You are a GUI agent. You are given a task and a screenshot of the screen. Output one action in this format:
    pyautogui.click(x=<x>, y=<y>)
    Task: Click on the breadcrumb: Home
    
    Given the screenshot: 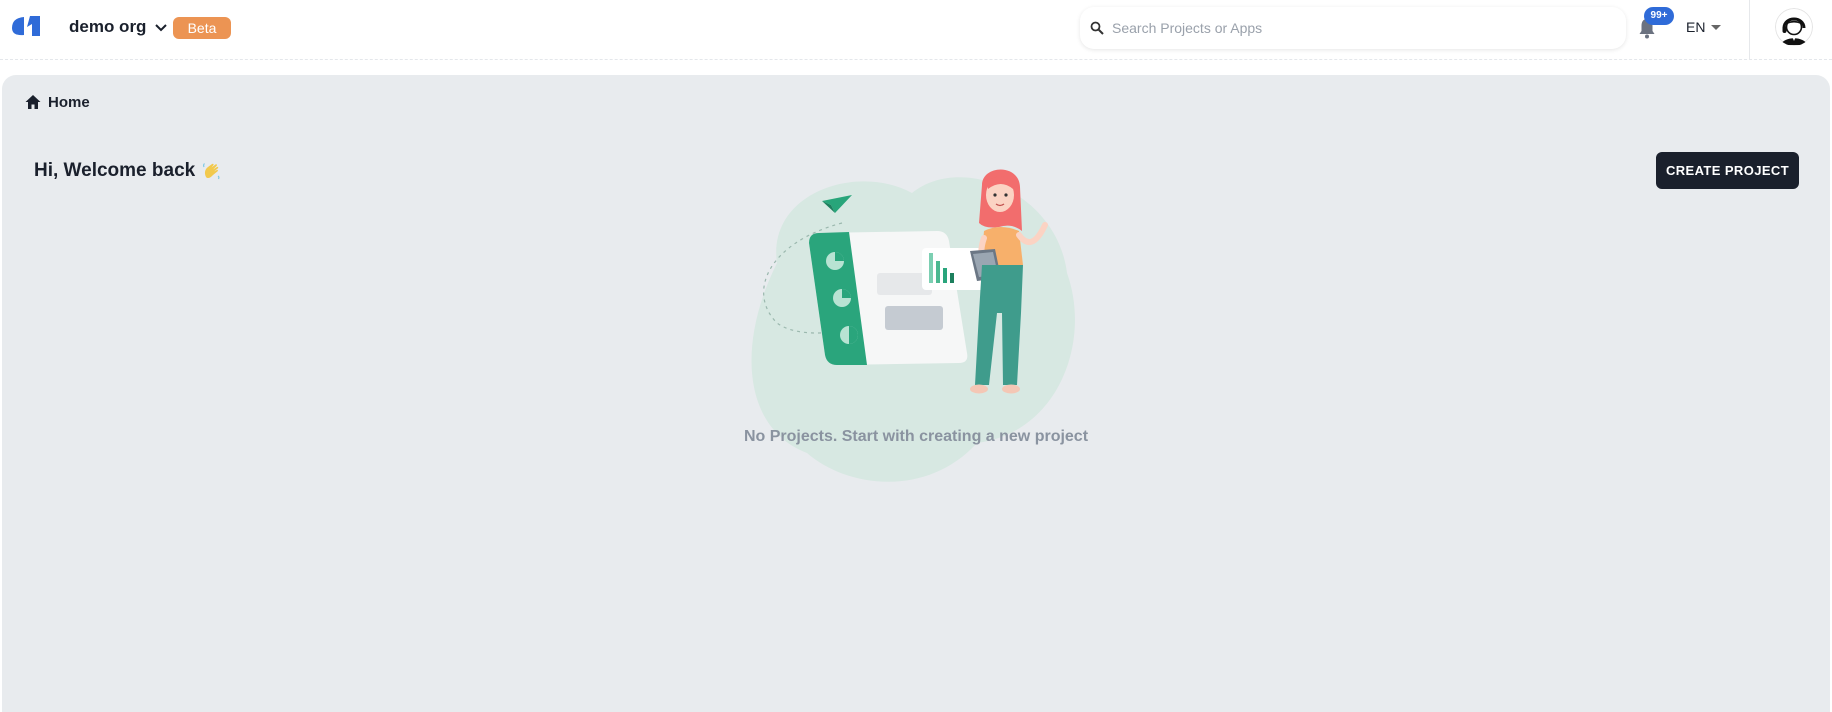 What is the action you would take?
    pyautogui.click(x=57, y=102)
    